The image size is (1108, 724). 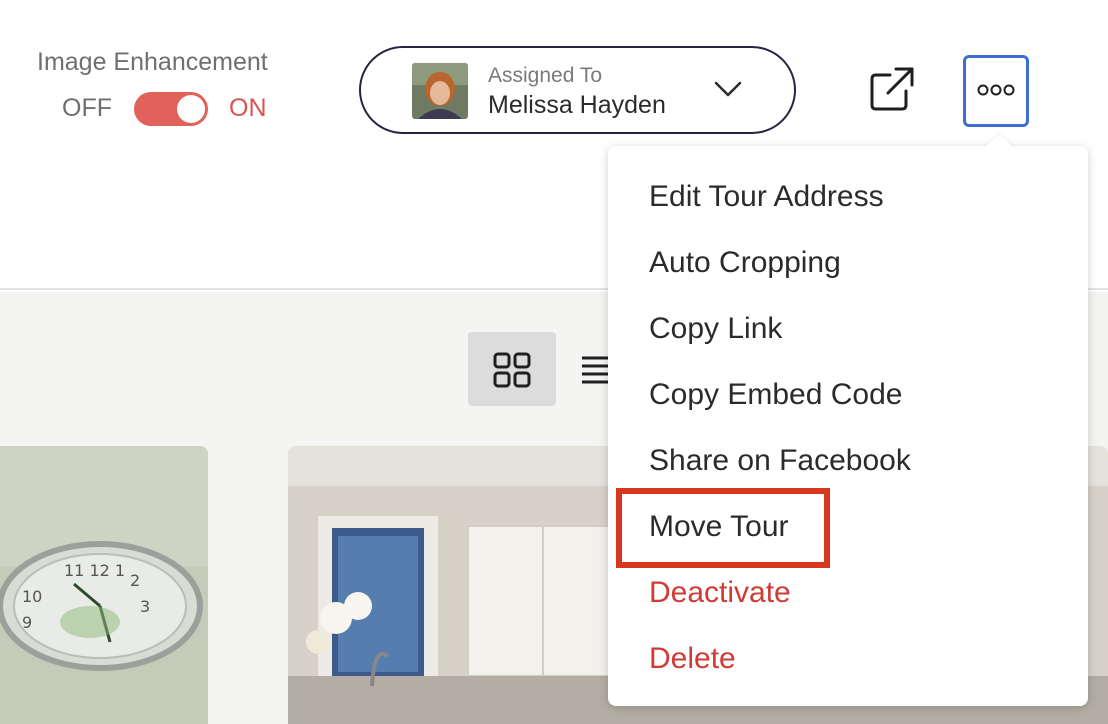 I want to click on more-options-button, so click(x=996, y=91).